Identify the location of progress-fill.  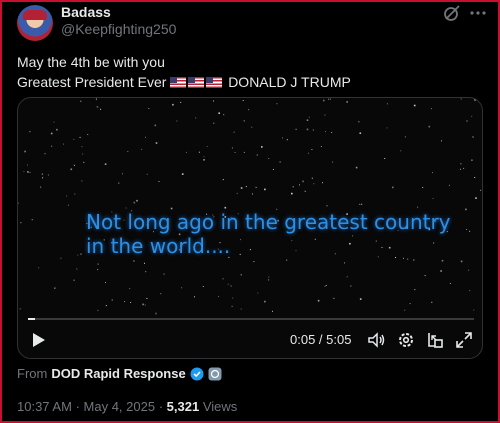
(32, 319).